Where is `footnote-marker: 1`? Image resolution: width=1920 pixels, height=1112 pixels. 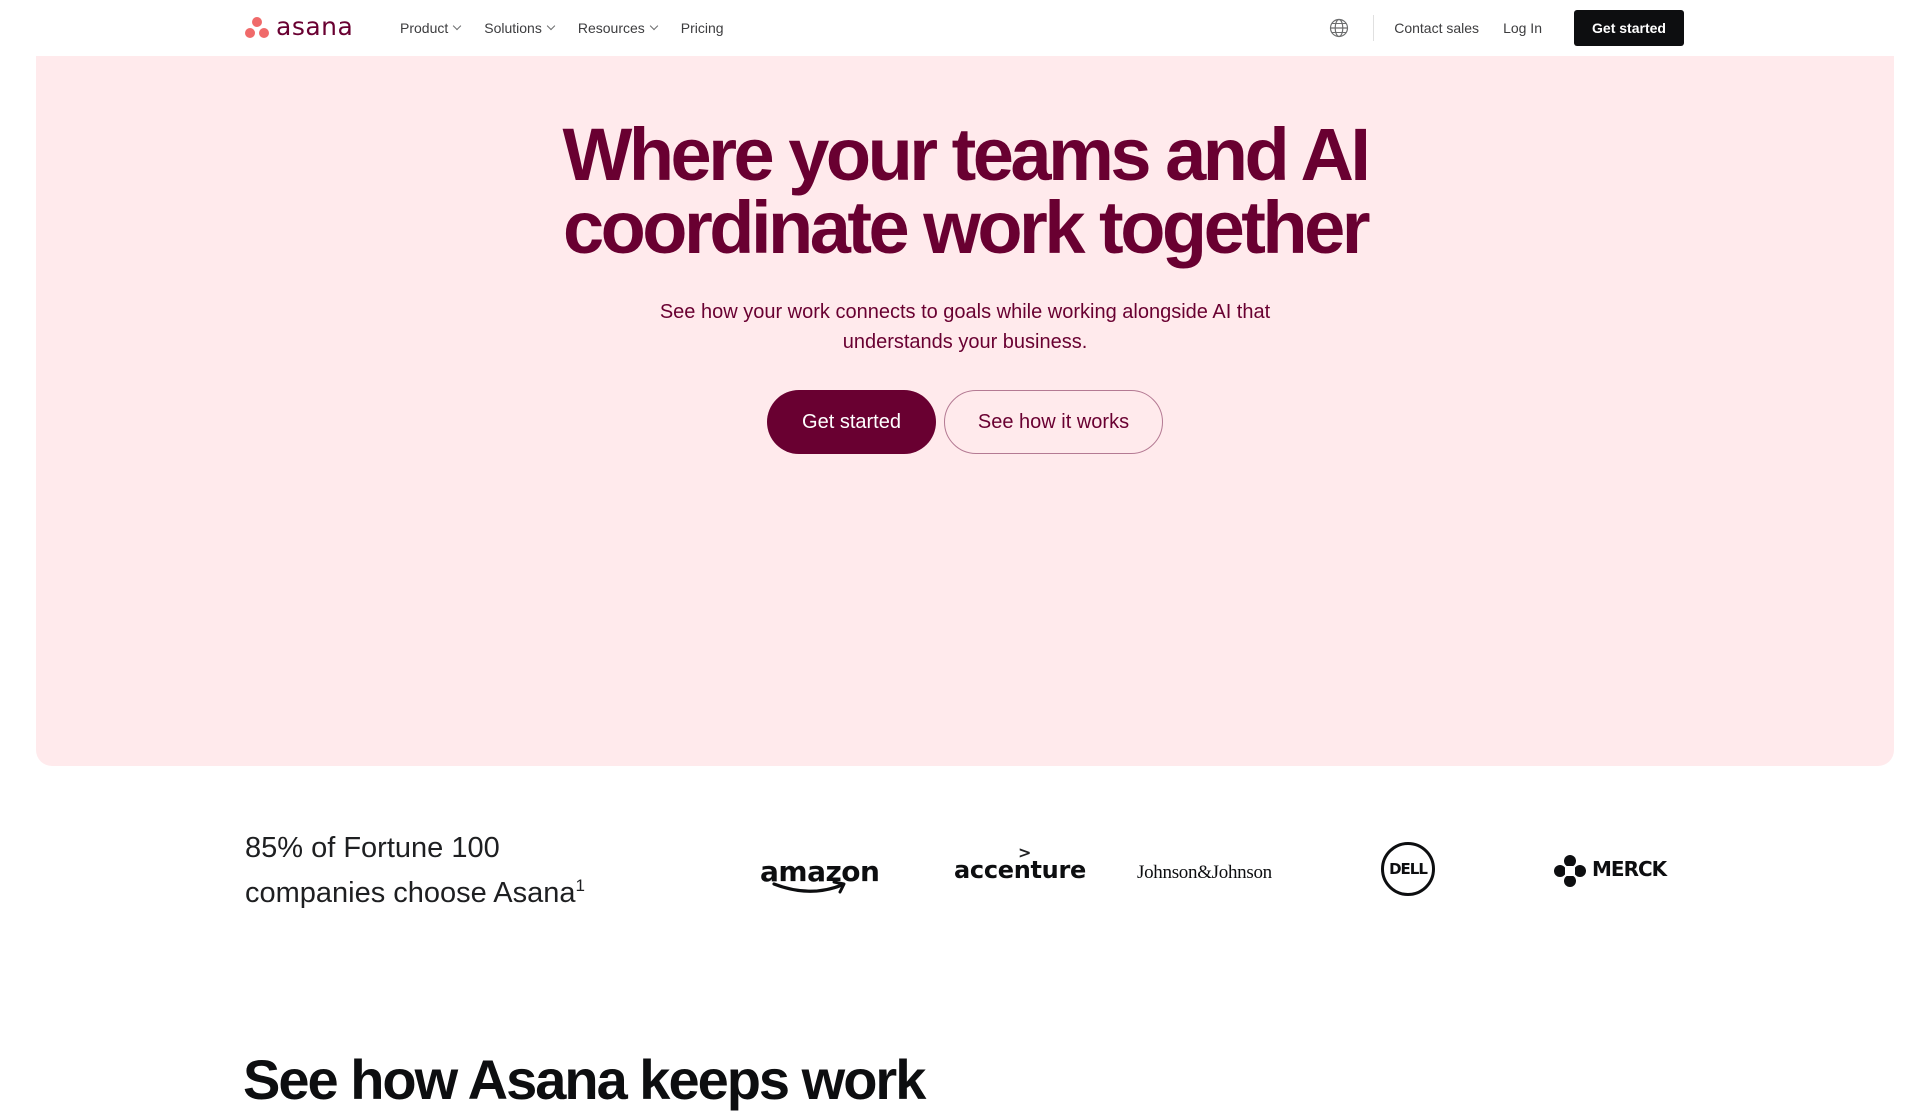 footnote-marker: 1 is located at coordinates (580, 885).